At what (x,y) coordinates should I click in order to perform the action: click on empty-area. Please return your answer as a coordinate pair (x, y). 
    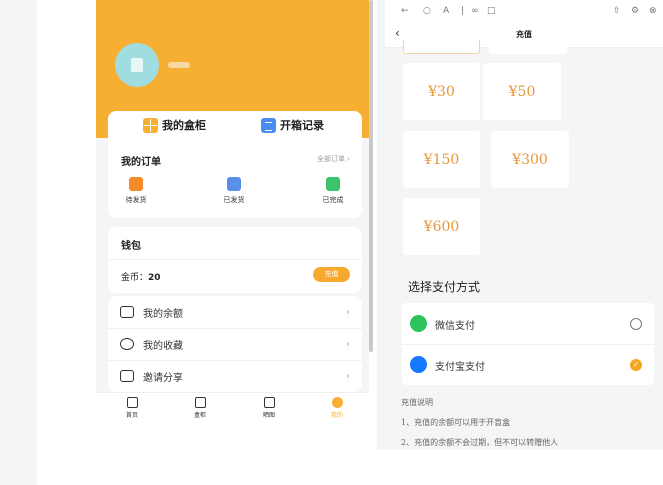
    Looking at the image, I should click on (232, 453).